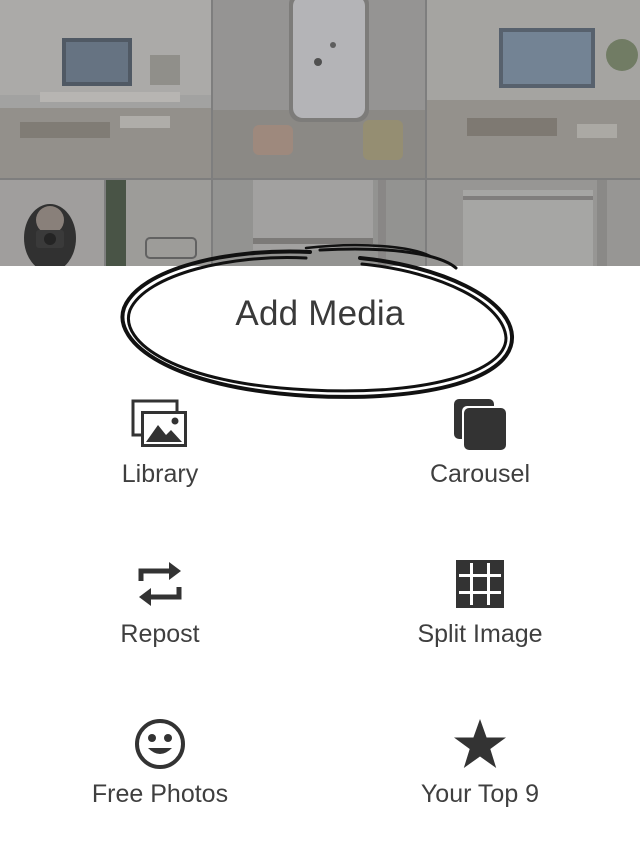 This screenshot has width=640, height=853. I want to click on your-top-9-option: Your Top 9, so click(480, 771).